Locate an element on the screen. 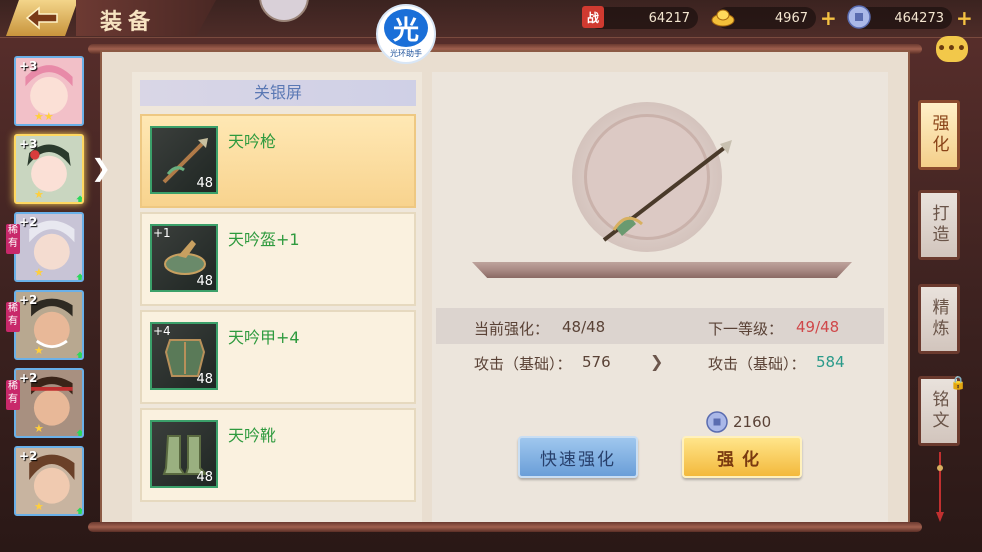 The image size is (982, 552). assistant-label: 光环助手 is located at coordinates (406, 53).